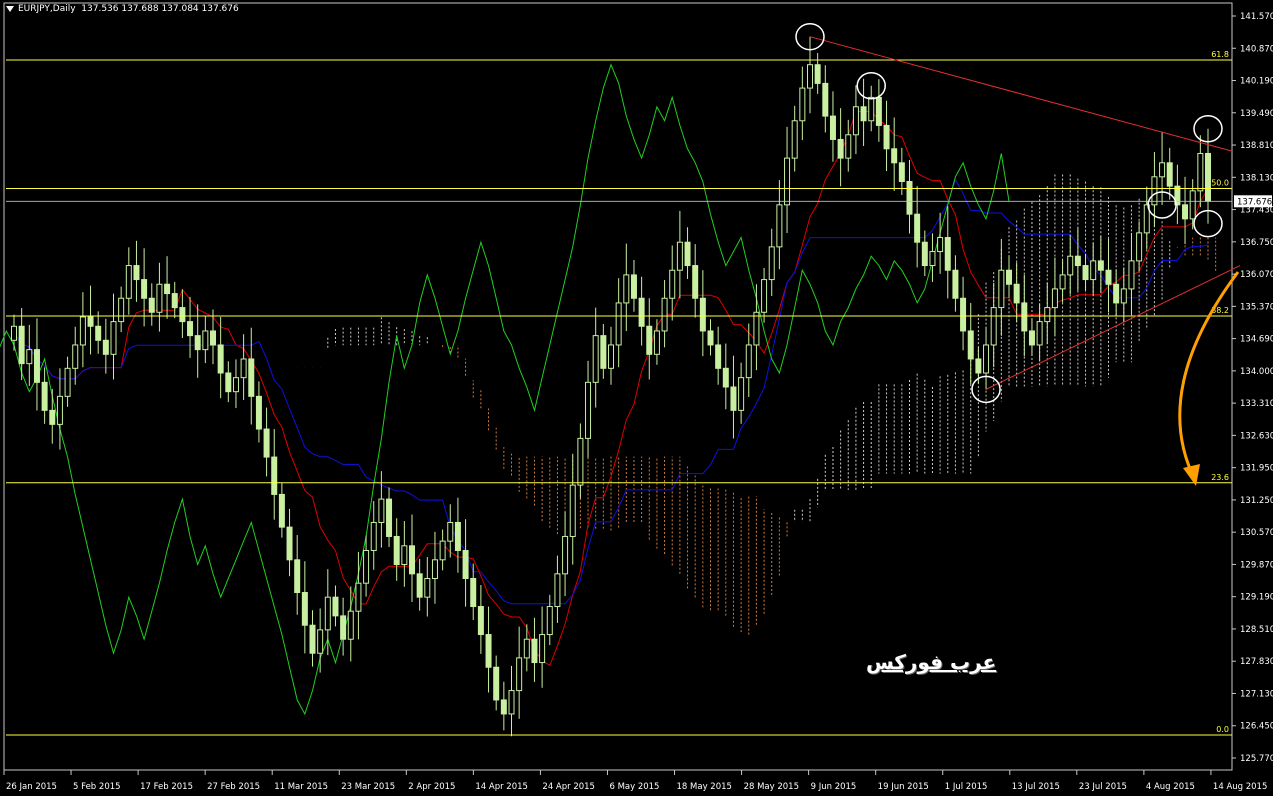 This screenshot has height=796, width=1273. I want to click on symbol-label: EURJPY,Daily, so click(47, 9).